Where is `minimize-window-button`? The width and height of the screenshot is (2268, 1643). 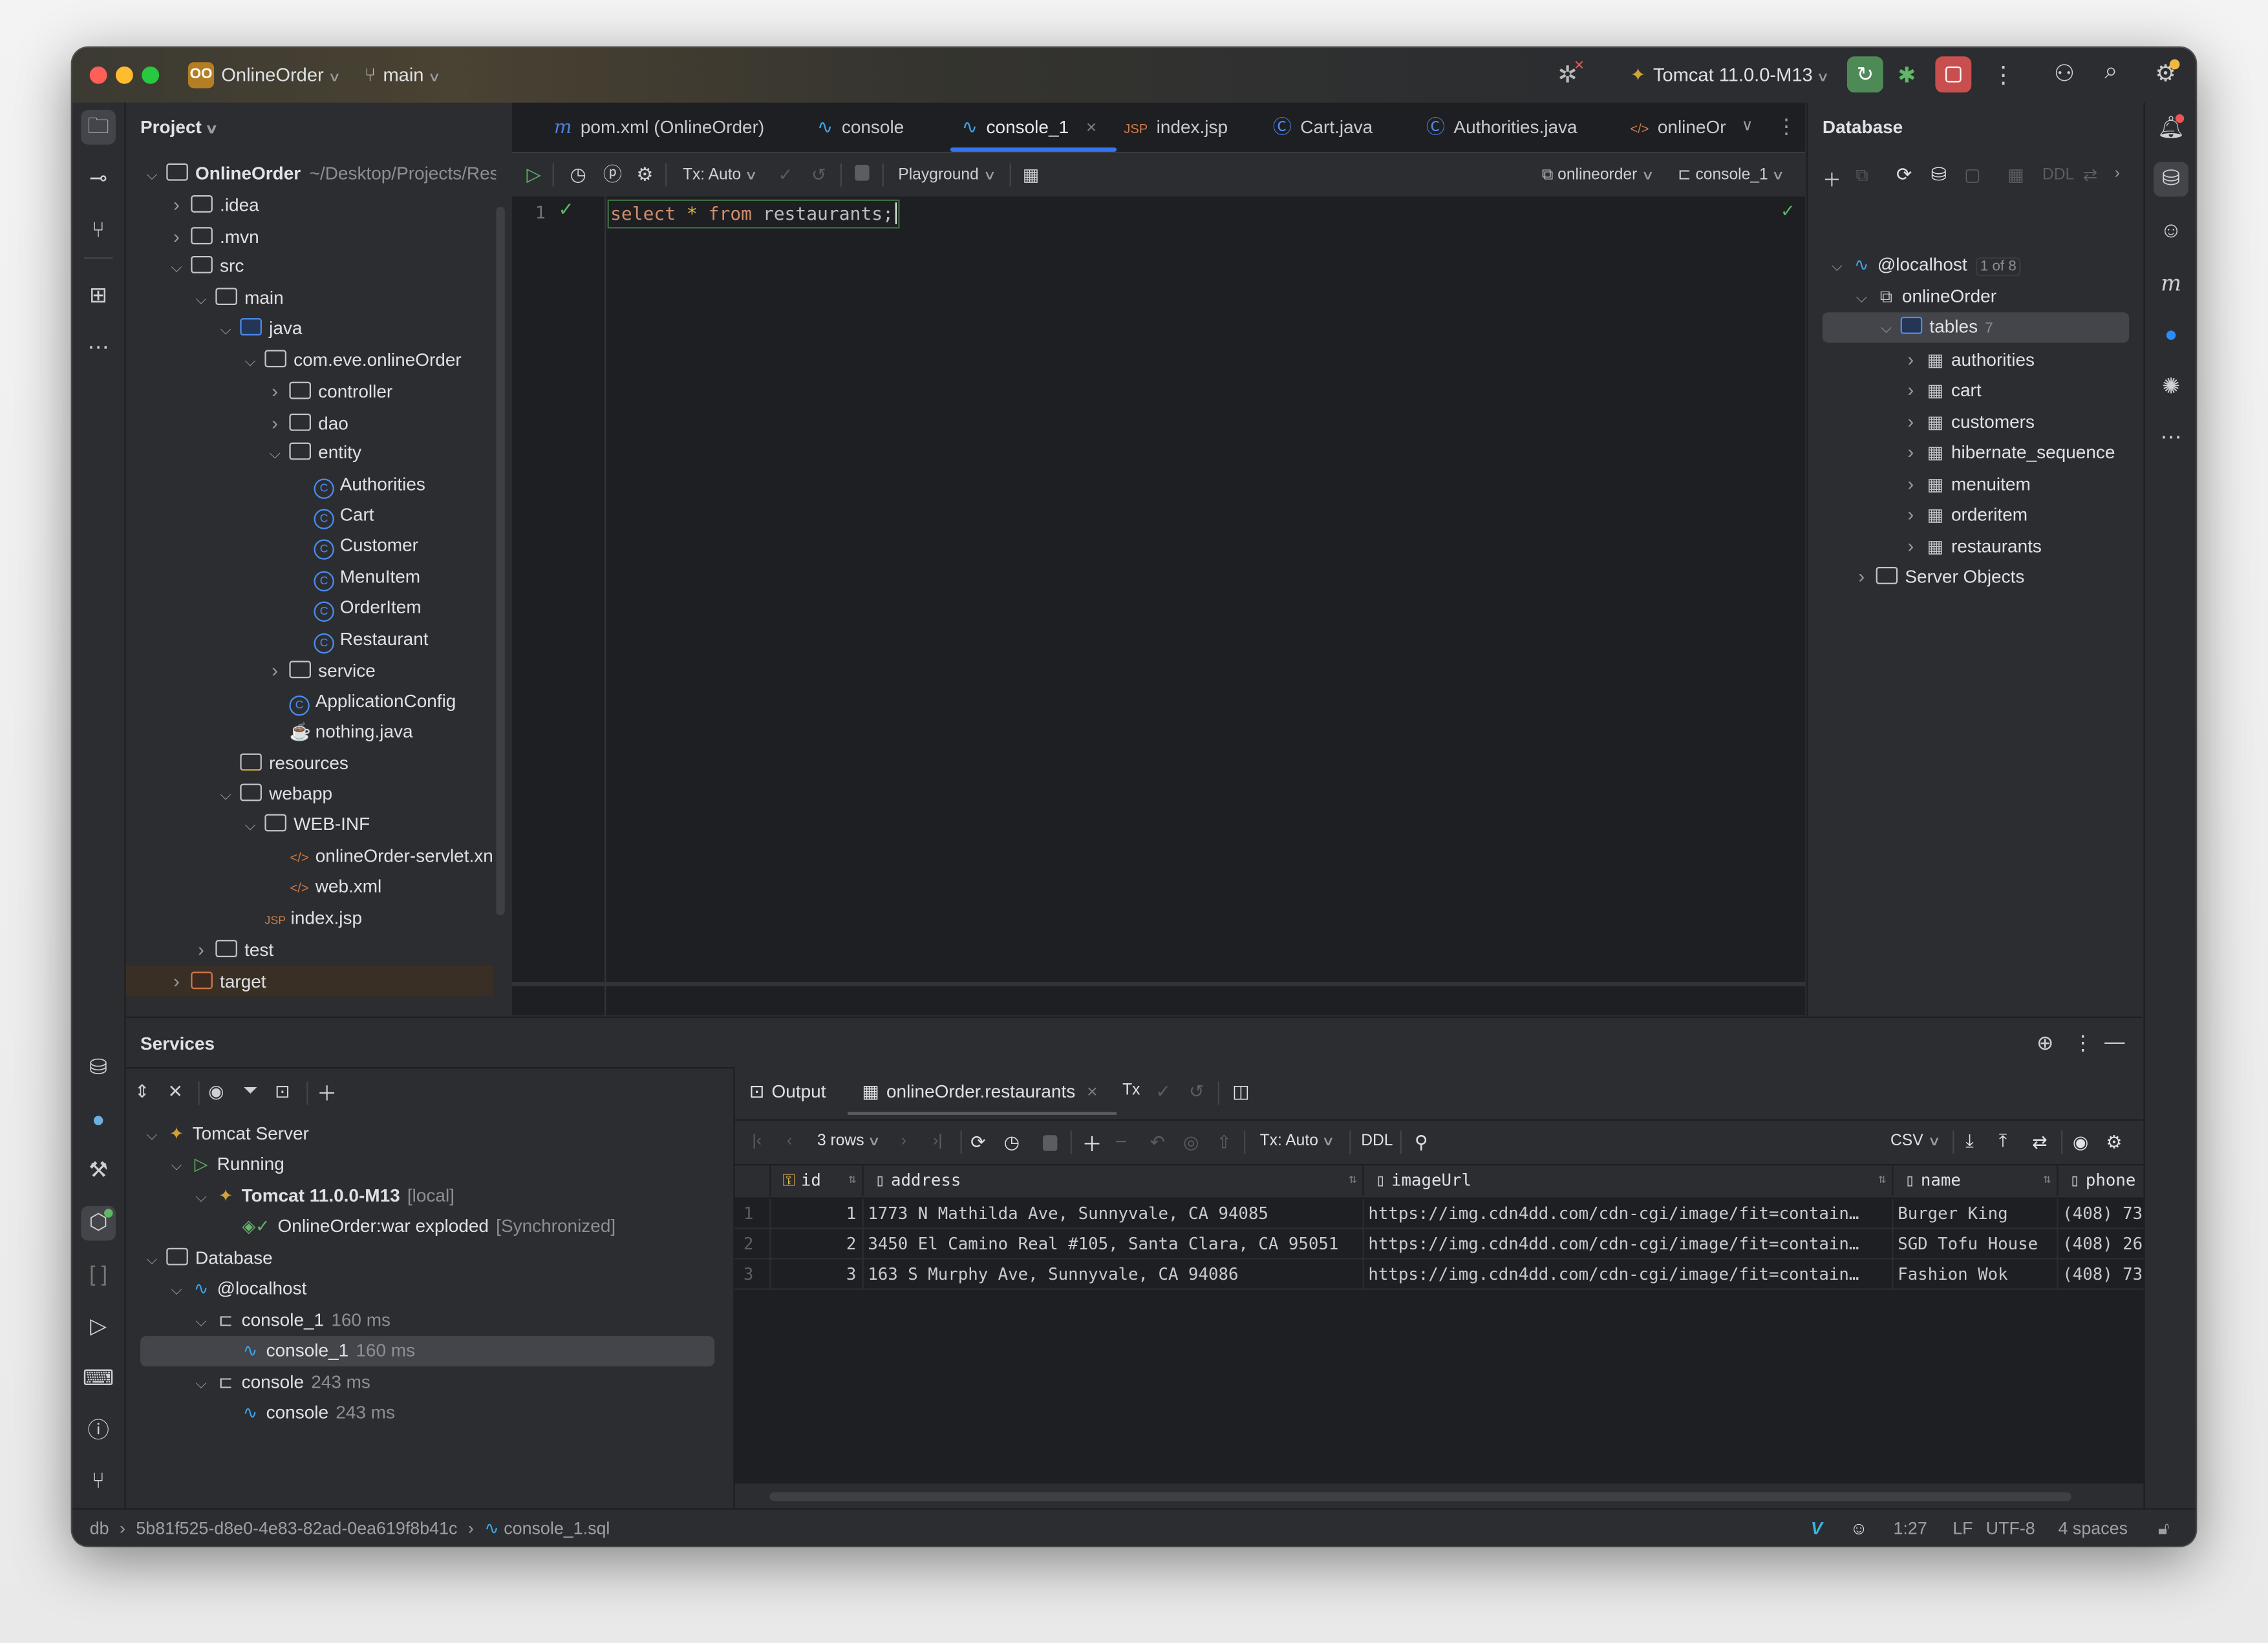
minimize-window-button is located at coordinates (124, 75).